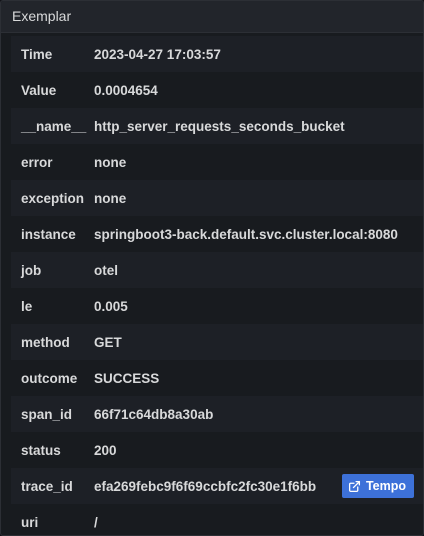  Describe the element at coordinates (219, 126) in the screenshot. I see `row-value: http_server_requests_seconds_bucket` at that location.